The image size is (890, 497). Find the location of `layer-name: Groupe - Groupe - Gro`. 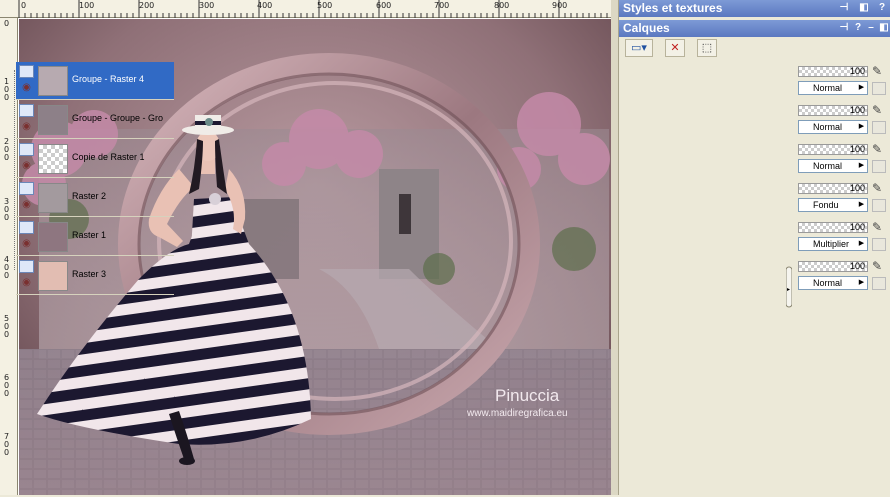

layer-name: Groupe - Groupe - Gro is located at coordinates (118, 118).